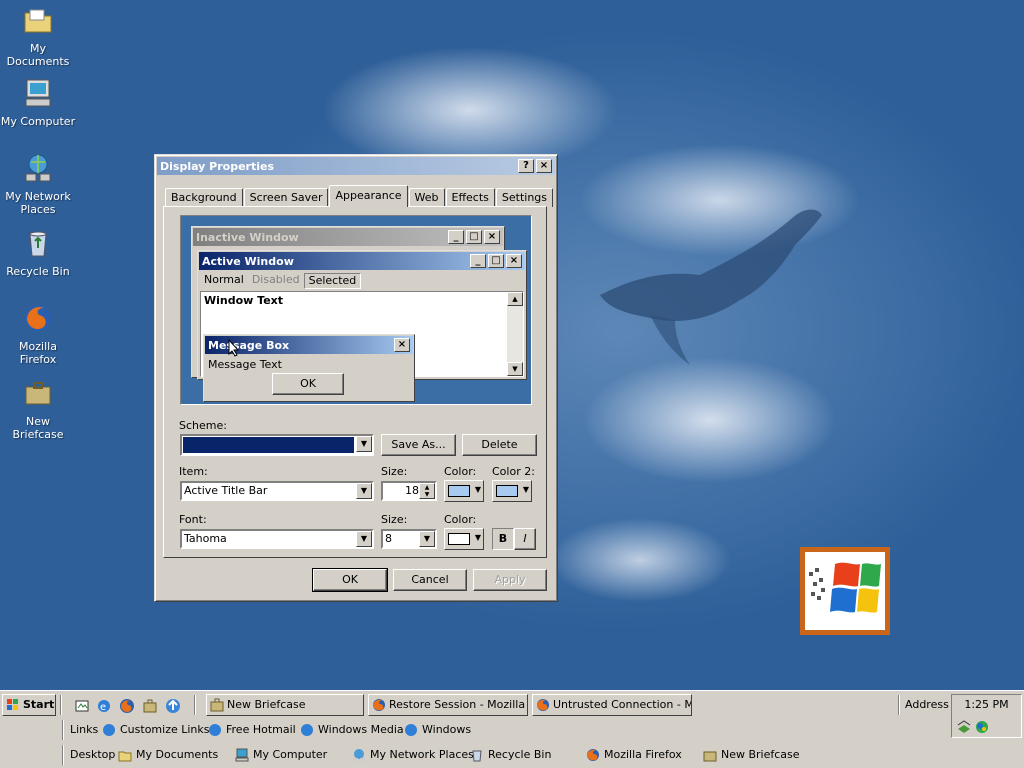 The height and width of the screenshot is (768, 1024). What do you see at coordinates (38, 184) in the screenshot?
I see `desktop-icon-network: My Network Places` at bounding box center [38, 184].